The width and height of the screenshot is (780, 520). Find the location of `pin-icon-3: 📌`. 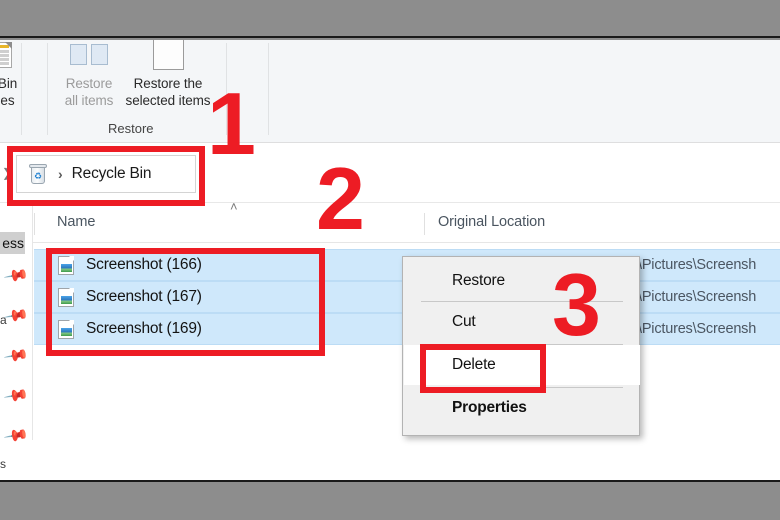

pin-icon-3: 📌 is located at coordinates (16, 356).